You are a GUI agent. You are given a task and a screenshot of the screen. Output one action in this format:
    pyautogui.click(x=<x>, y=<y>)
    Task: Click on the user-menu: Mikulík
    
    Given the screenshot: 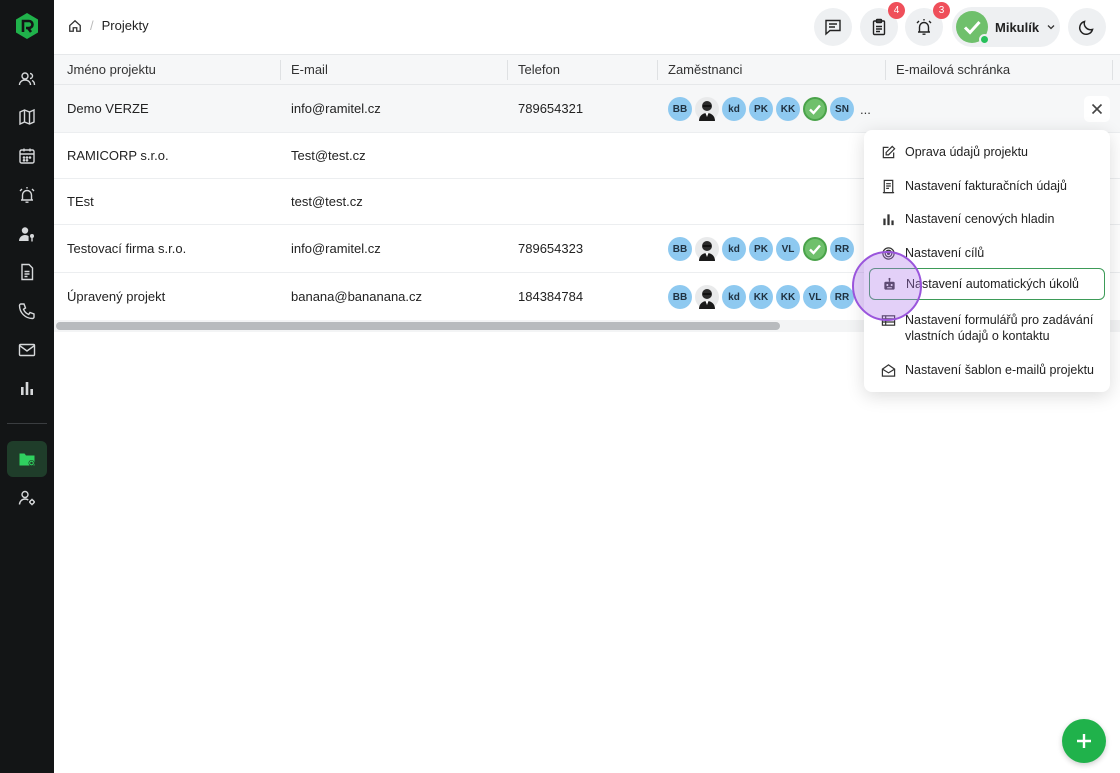 What is the action you would take?
    pyautogui.click(x=1006, y=27)
    